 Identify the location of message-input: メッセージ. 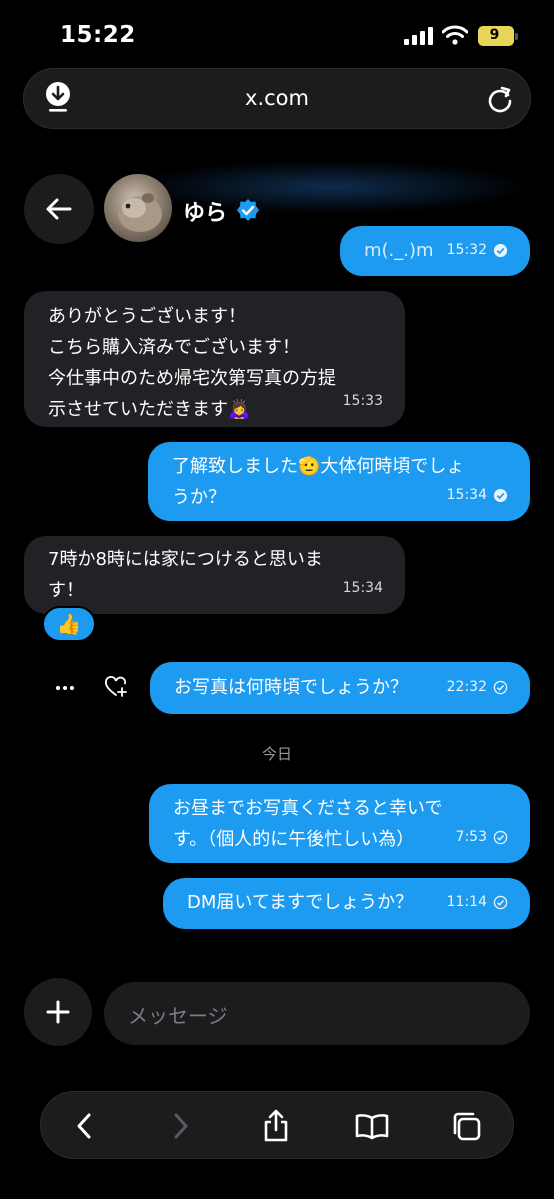
(317, 1013).